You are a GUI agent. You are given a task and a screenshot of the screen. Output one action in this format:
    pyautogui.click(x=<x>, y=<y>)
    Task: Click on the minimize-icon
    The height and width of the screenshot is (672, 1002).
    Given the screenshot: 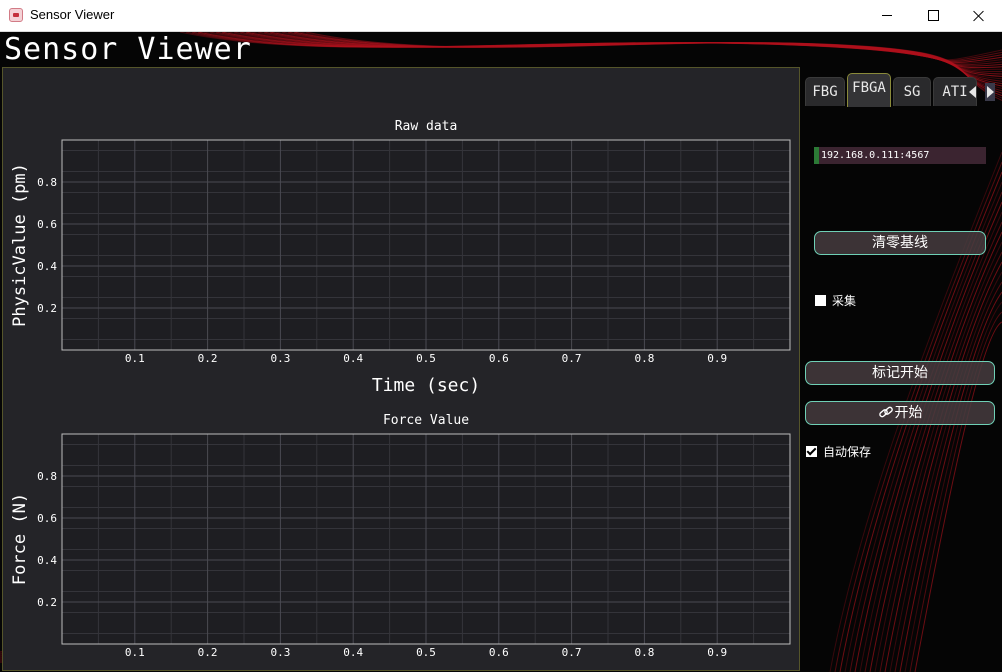 What is the action you would take?
    pyautogui.click(x=887, y=15)
    